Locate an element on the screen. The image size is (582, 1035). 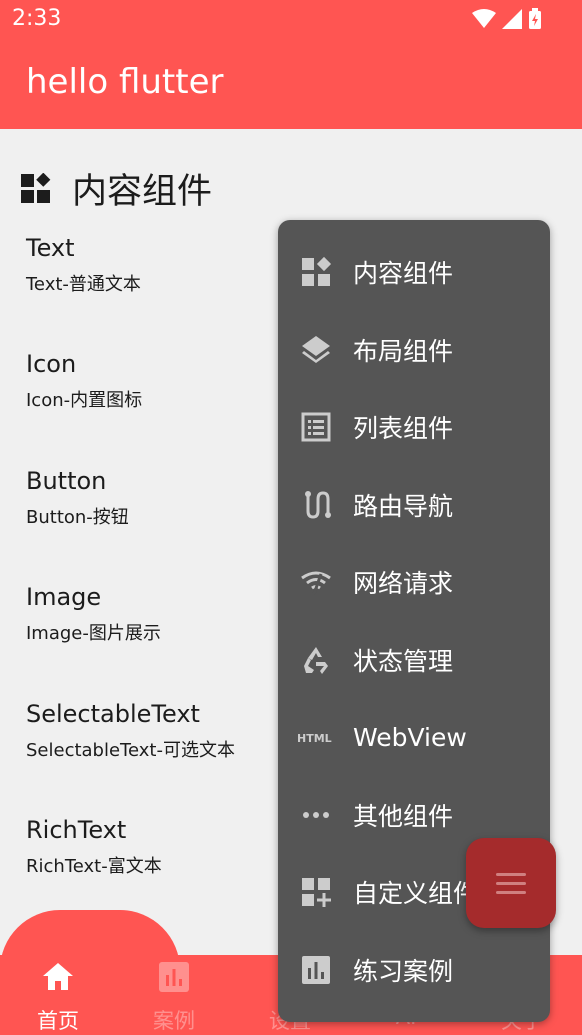
home-icon is located at coordinates (58, 976).